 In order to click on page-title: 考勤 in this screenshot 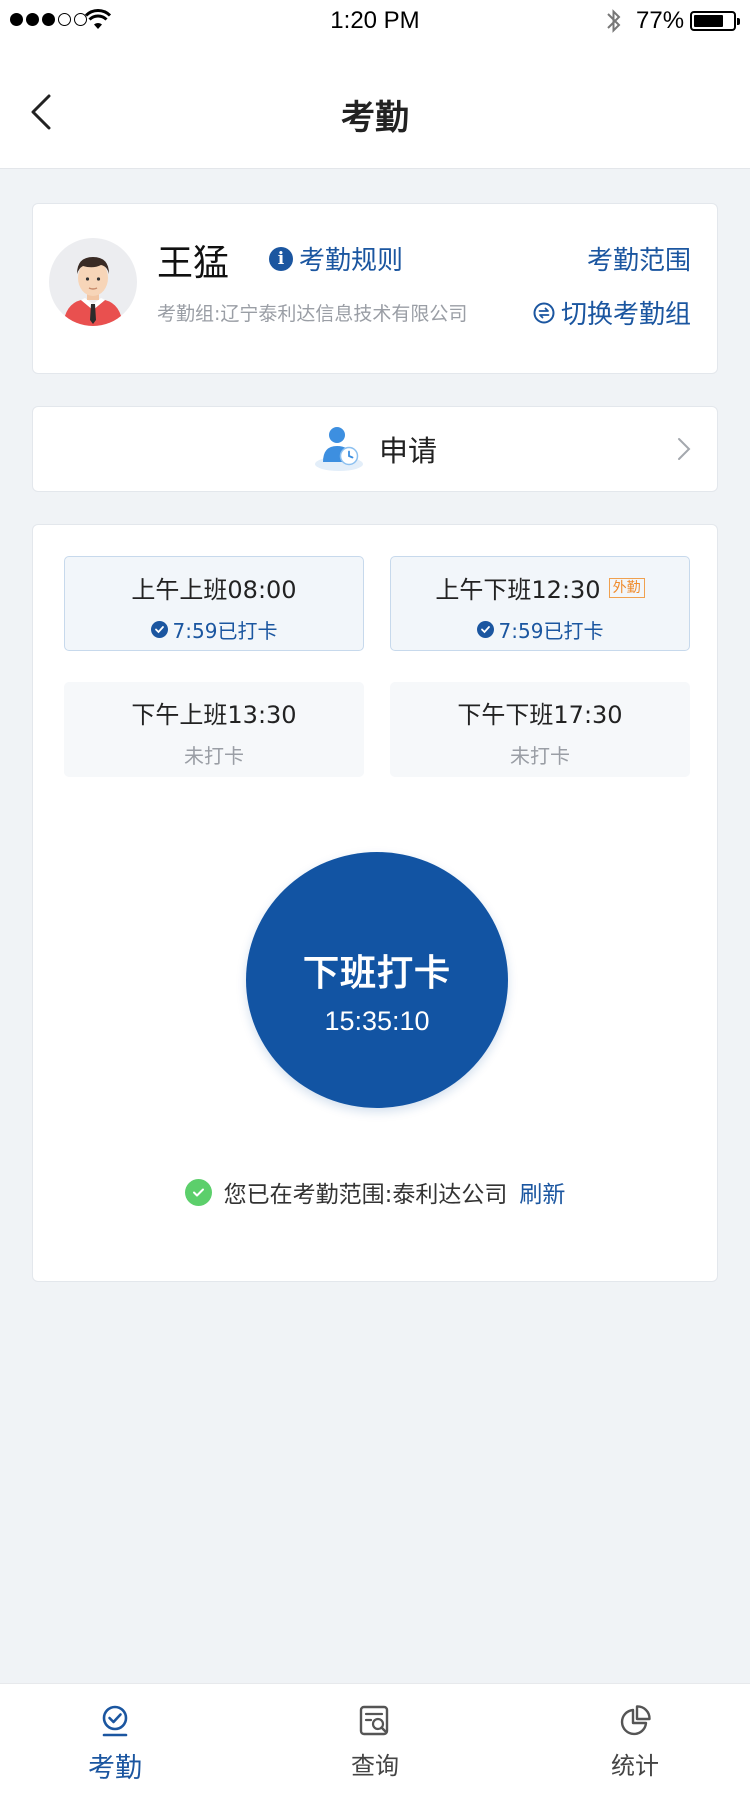, I will do `click(375, 118)`.